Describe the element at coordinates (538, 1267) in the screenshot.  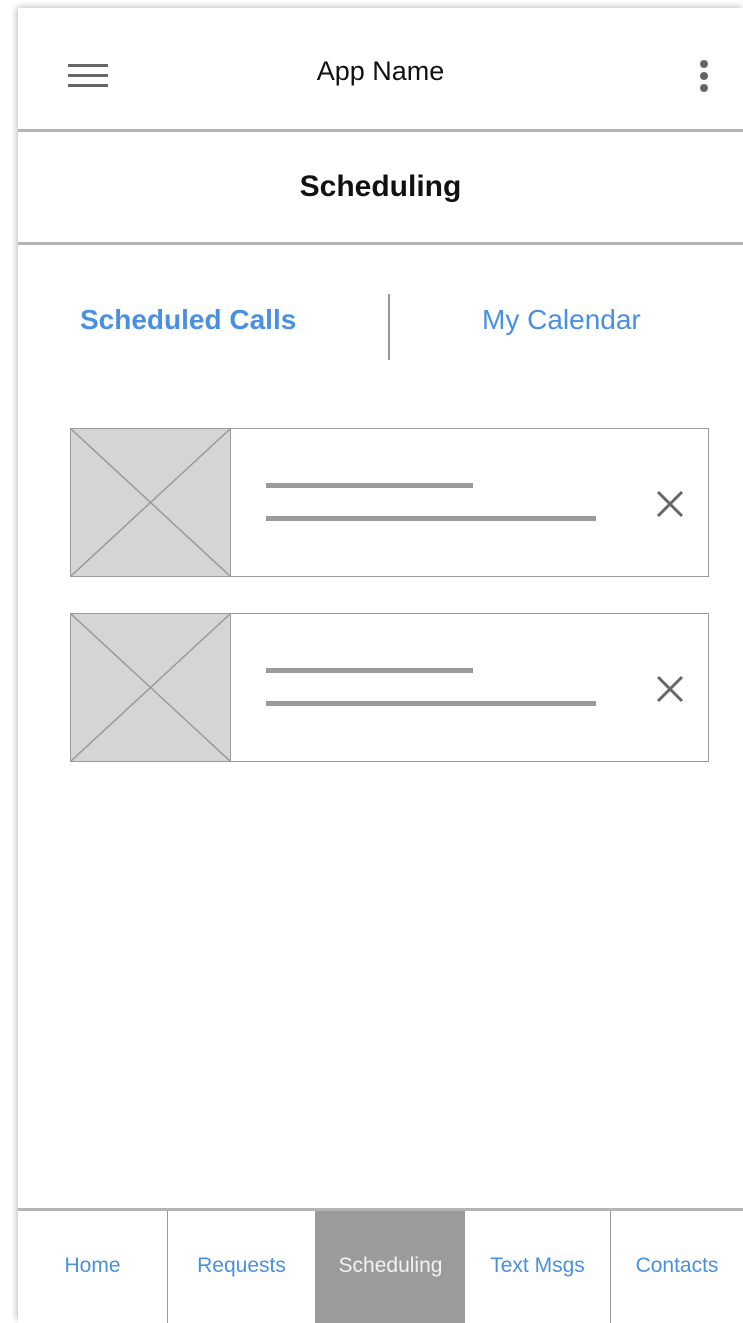
I see `nav-item-text-msgs: Text Msgs` at that location.